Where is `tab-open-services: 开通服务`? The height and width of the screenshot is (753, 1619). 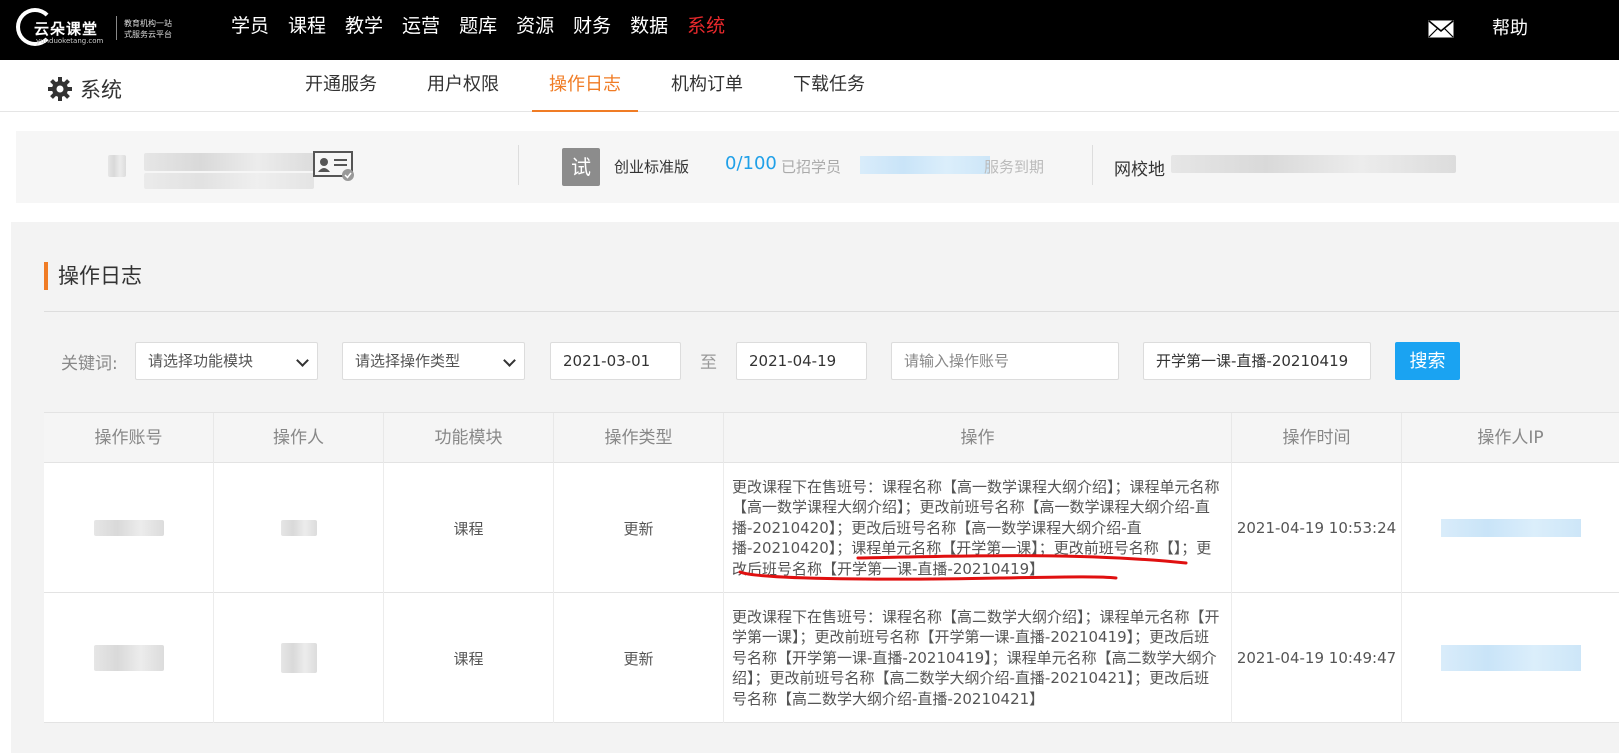 tab-open-services: 开通服务 is located at coordinates (341, 86).